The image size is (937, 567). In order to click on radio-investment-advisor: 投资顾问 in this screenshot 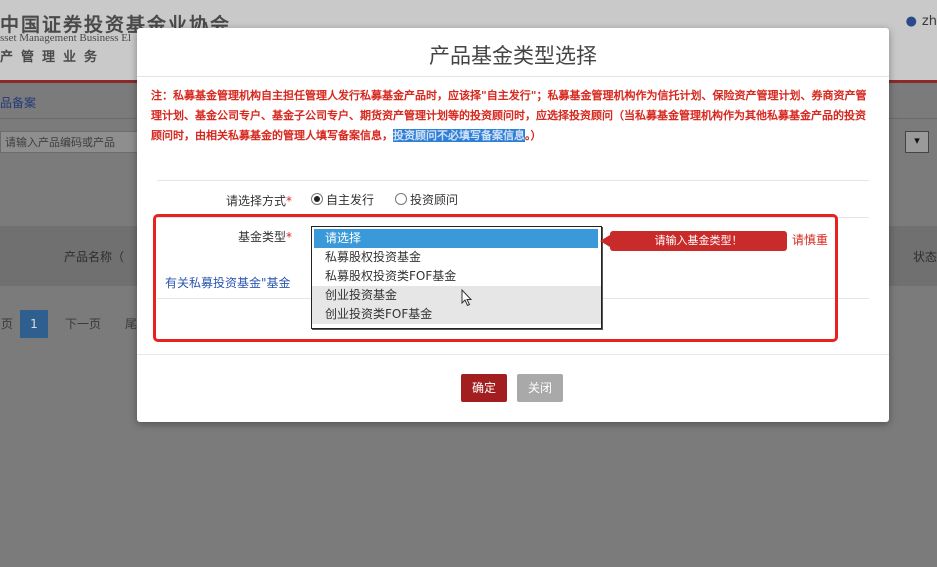, I will do `click(426, 199)`.